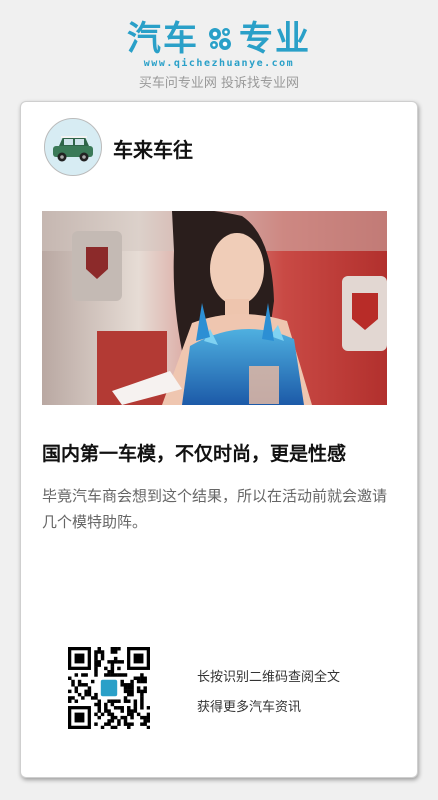 This screenshot has height=800, width=438. I want to click on site-slogan: 买车问专业网 投诉找专业网, so click(219, 83).